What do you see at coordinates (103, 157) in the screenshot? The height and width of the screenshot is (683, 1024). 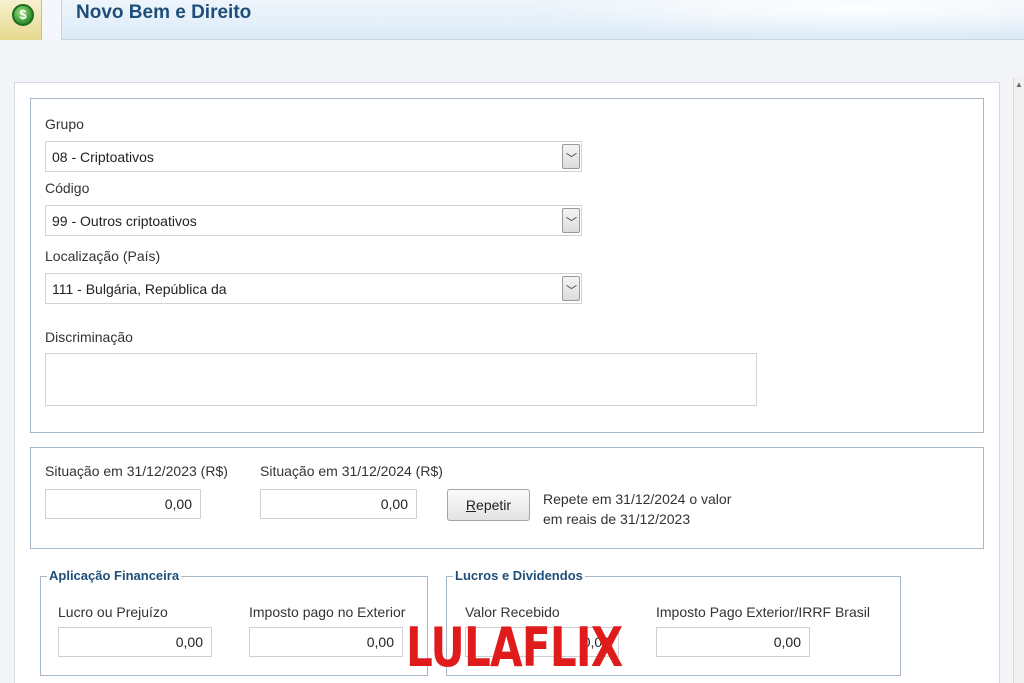 I see `grupo-value: 08 - Criptoativos` at bounding box center [103, 157].